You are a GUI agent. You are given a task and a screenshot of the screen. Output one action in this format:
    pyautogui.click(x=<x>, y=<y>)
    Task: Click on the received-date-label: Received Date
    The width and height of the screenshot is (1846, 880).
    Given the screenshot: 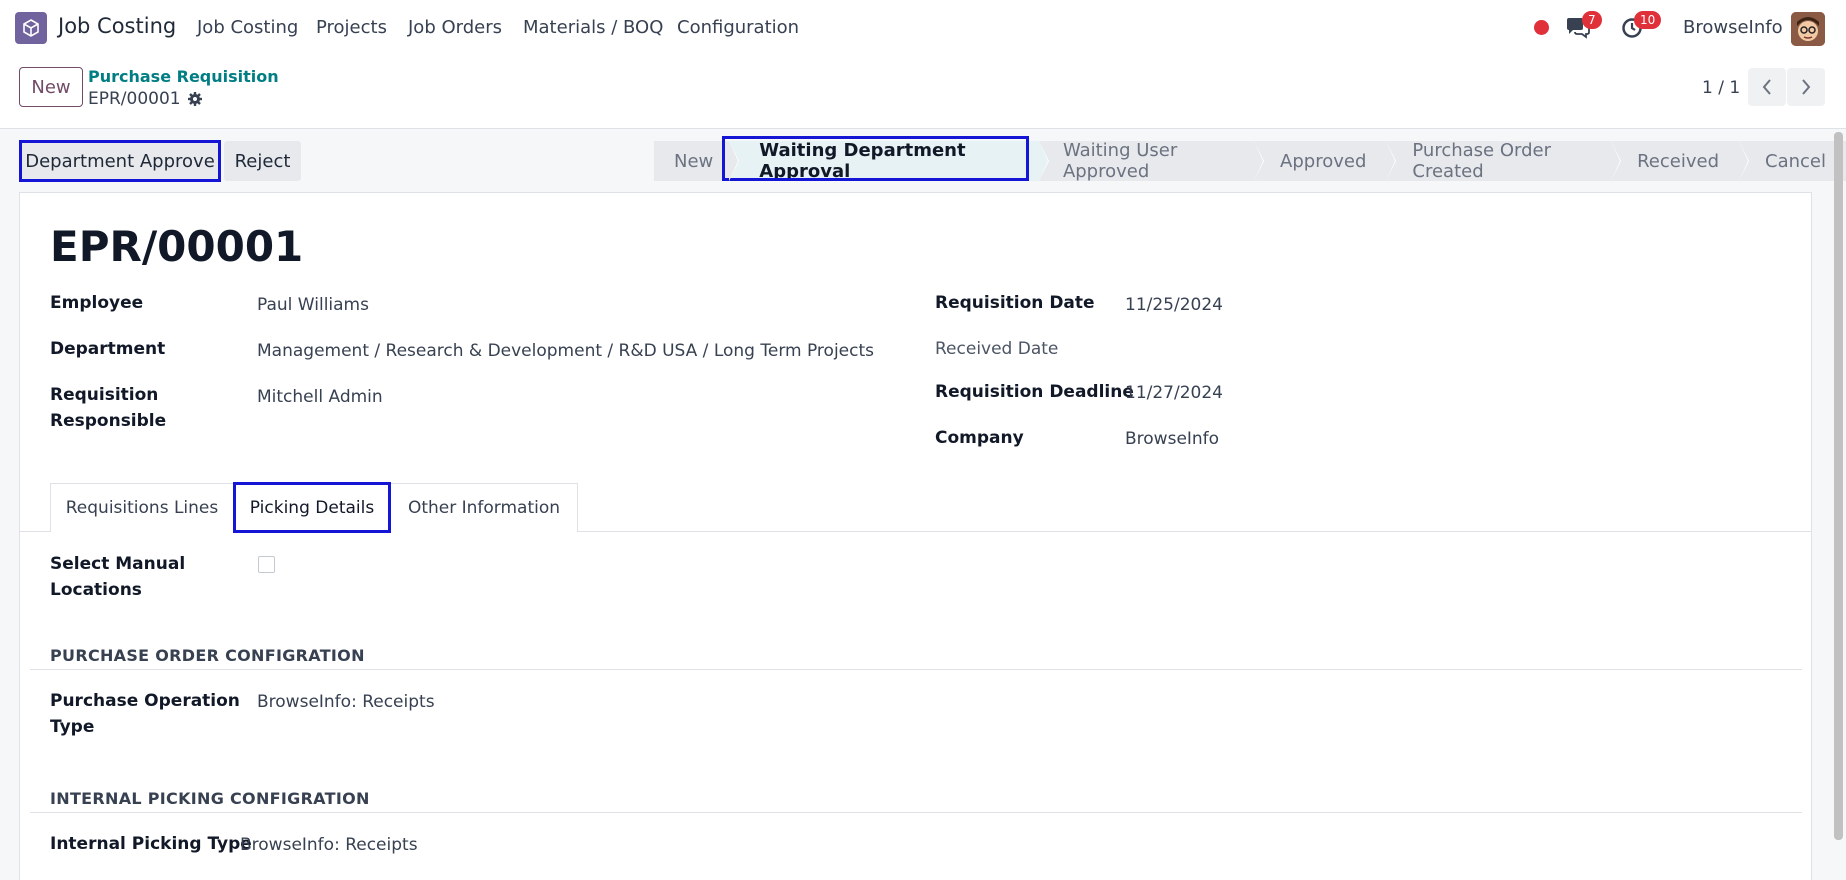 What is the action you would take?
    pyautogui.click(x=997, y=349)
    